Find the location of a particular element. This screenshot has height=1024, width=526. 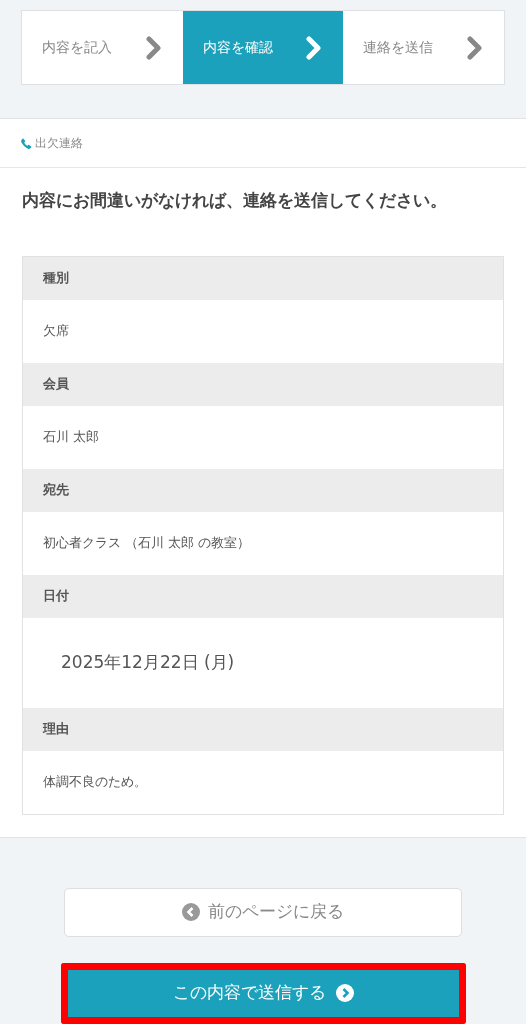

field-label: 宛先 is located at coordinates (56, 490).